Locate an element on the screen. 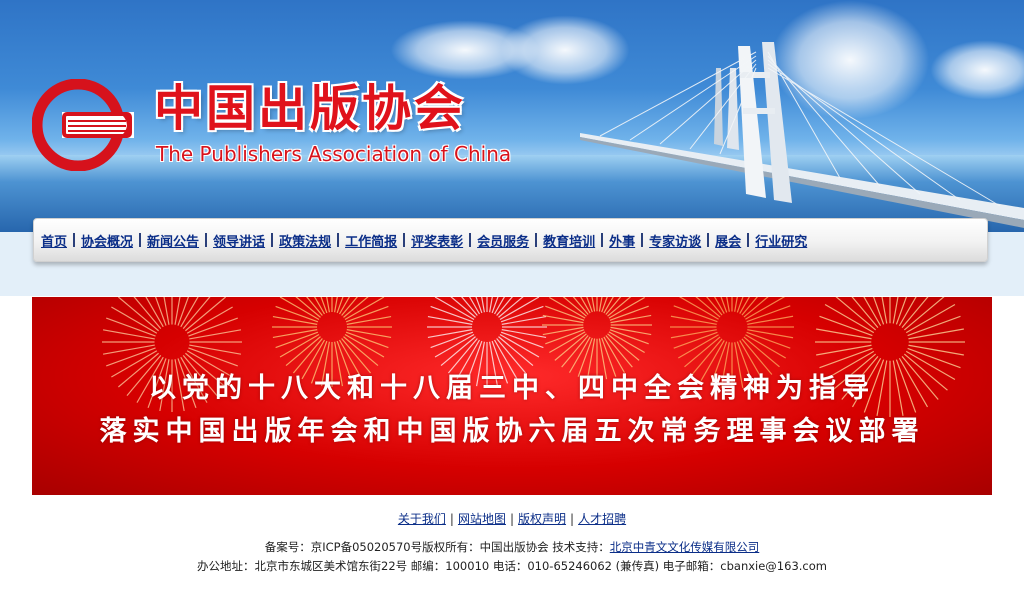 The width and height of the screenshot is (1024, 611). nav-item: 领导讲话 is located at coordinates (232, 240).